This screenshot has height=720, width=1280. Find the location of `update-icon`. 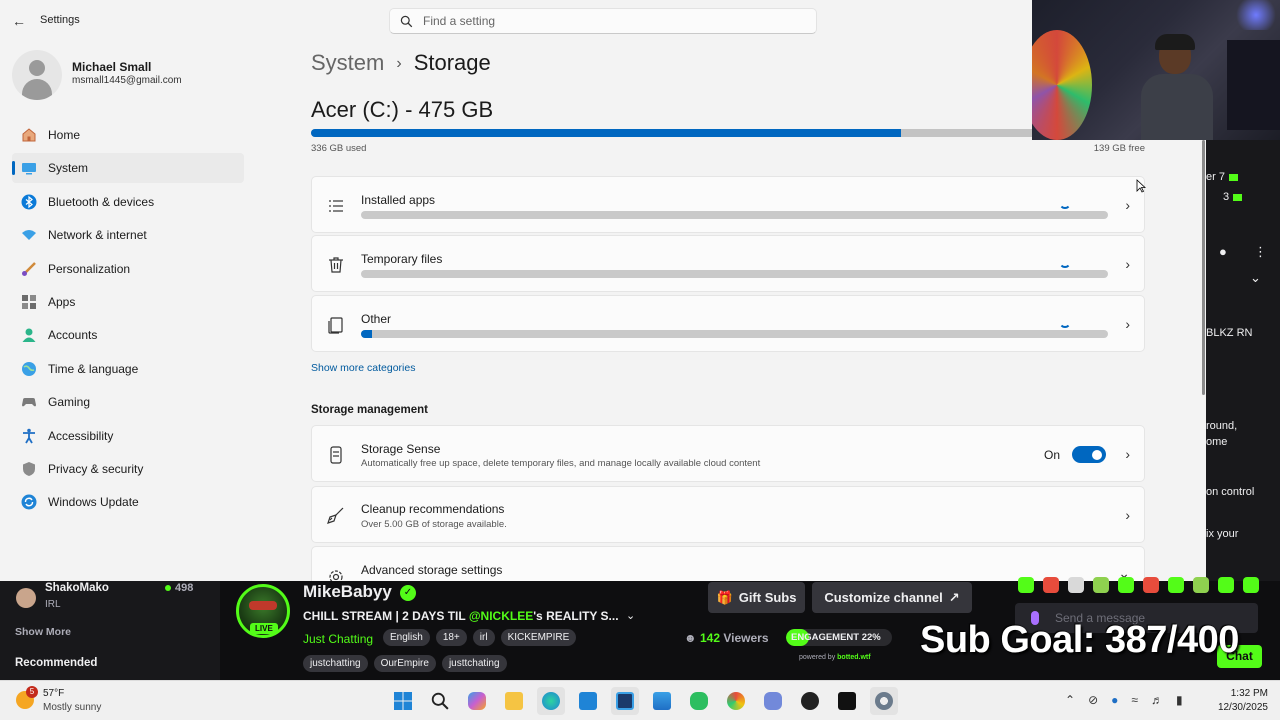

update-icon is located at coordinates (29, 502).